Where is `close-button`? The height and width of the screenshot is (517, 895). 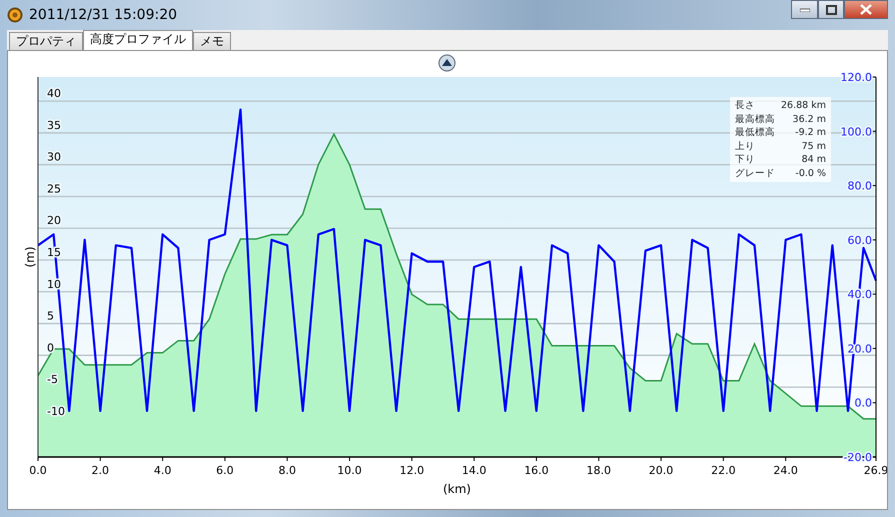 close-button is located at coordinates (866, 9).